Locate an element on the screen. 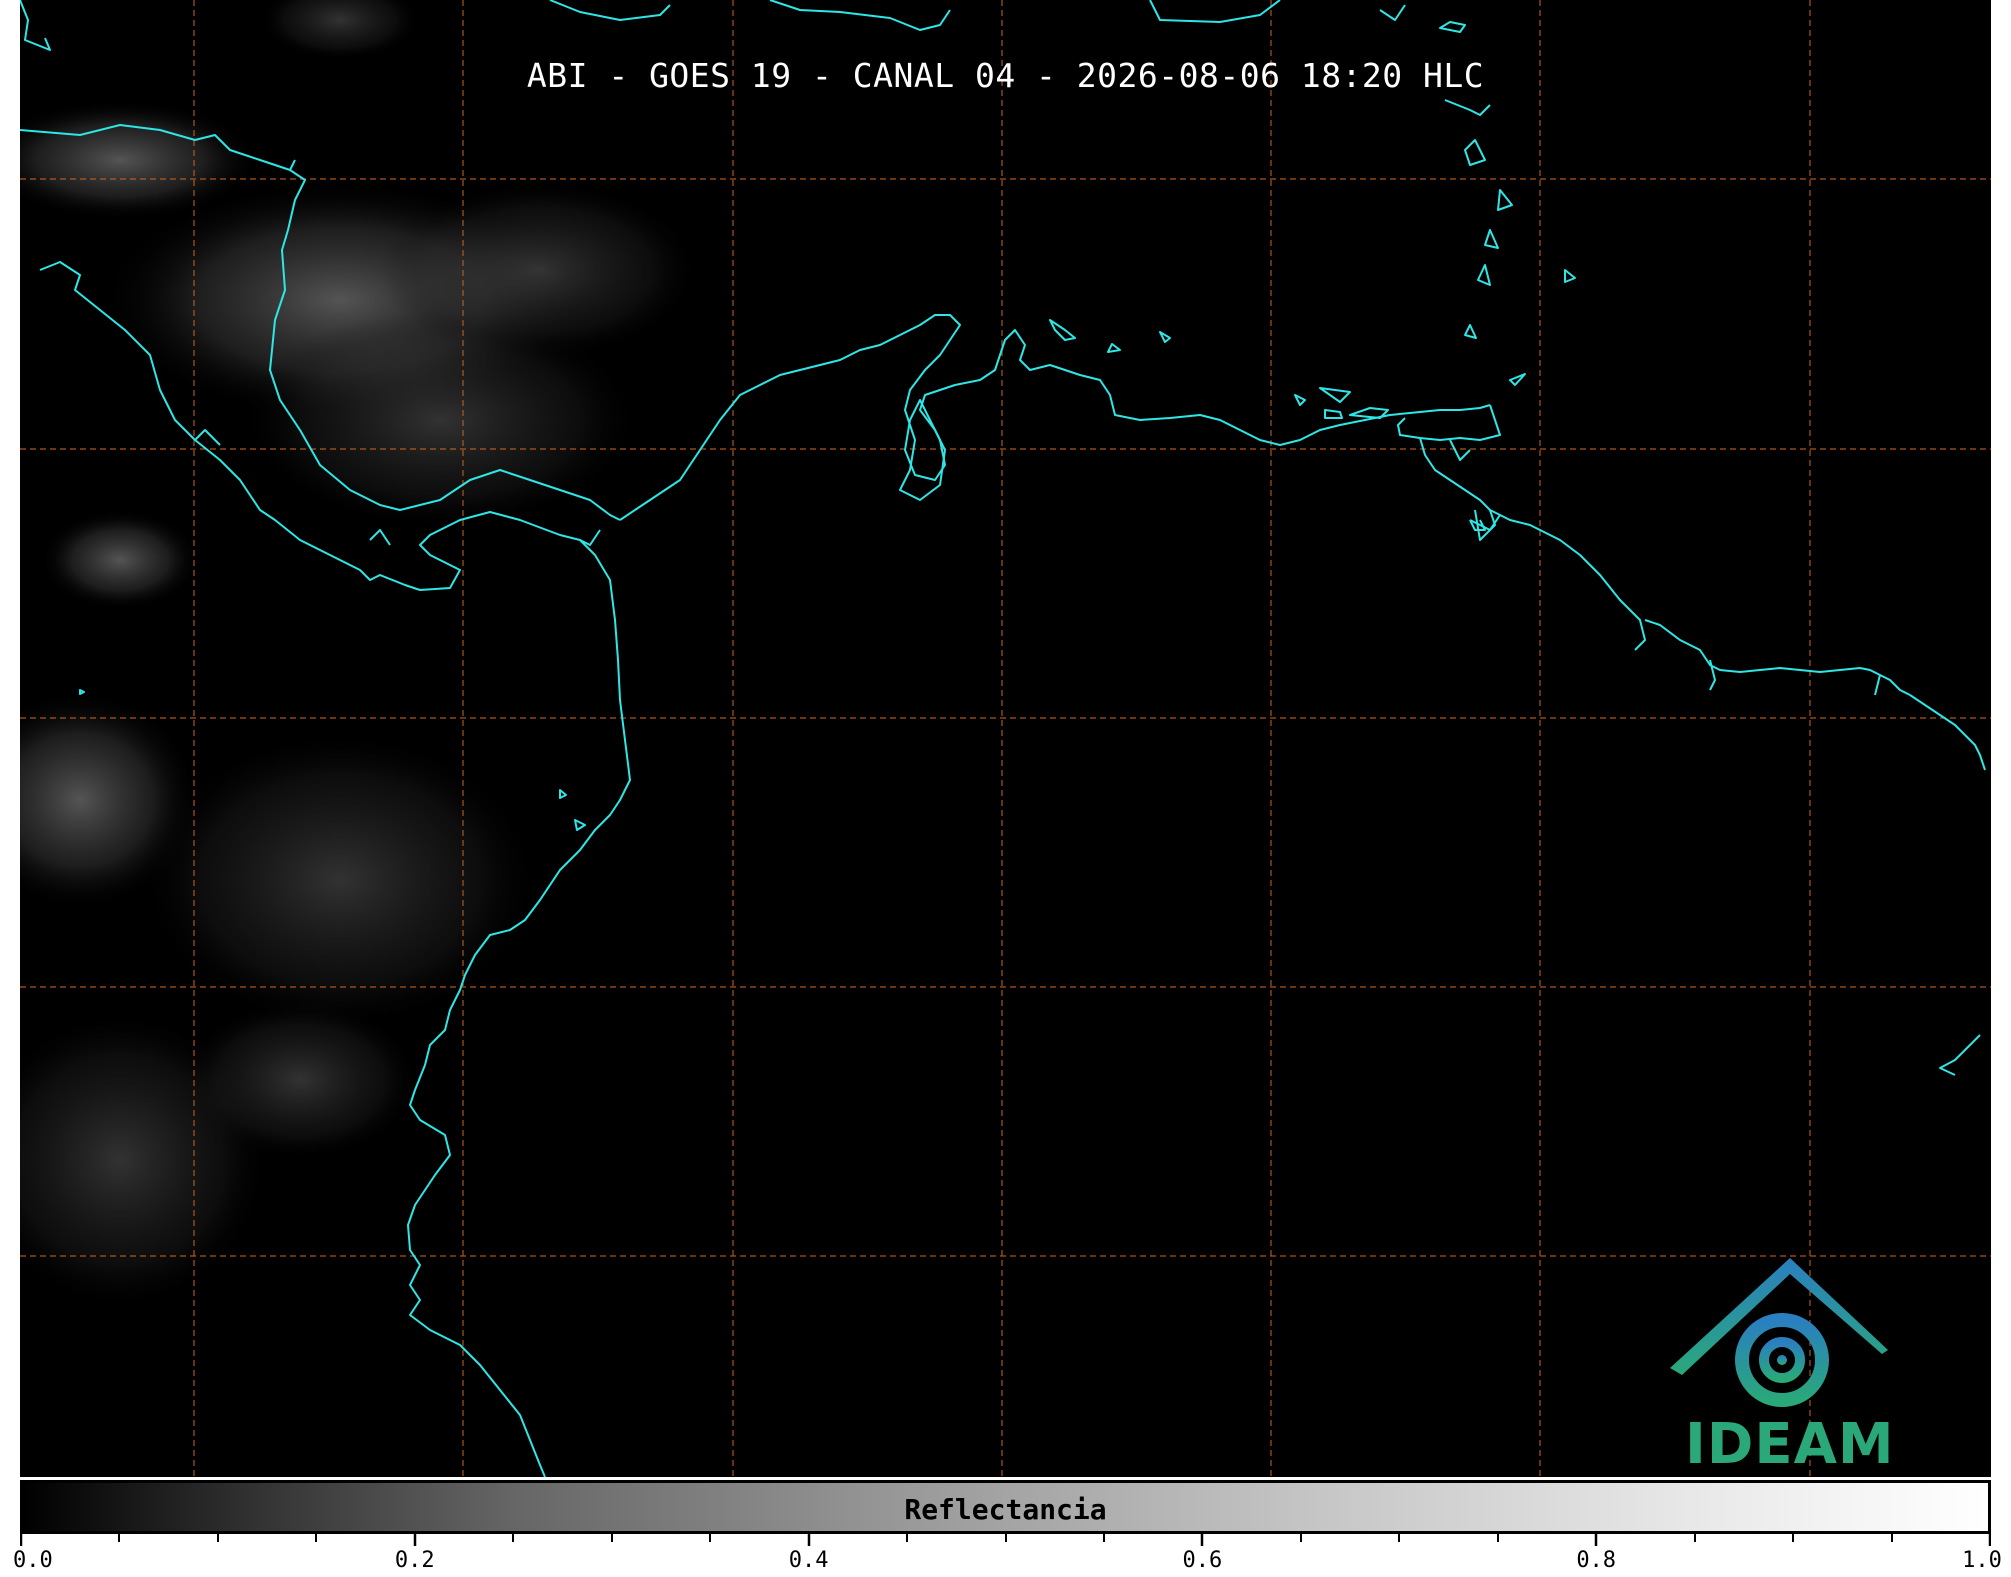 This screenshot has height=1577, width=2011. tick-label: 0.2 is located at coordinates (414, 1560).